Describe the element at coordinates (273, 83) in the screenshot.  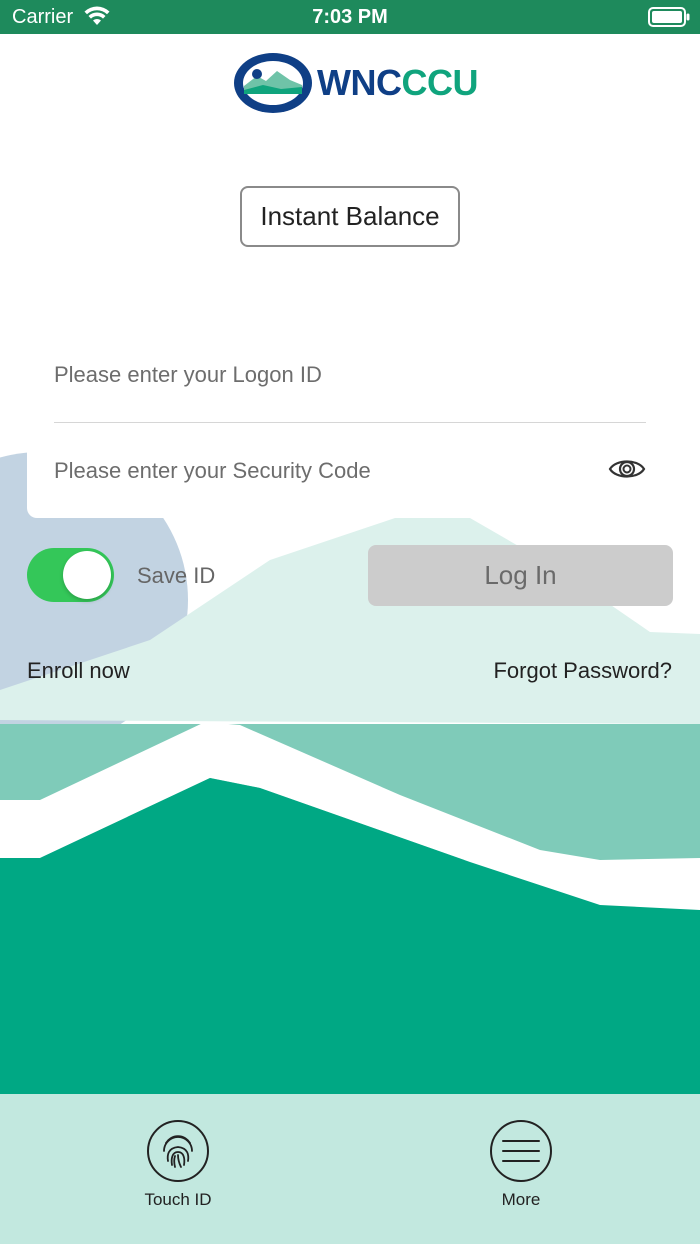
I see `logo-seal` at that location.